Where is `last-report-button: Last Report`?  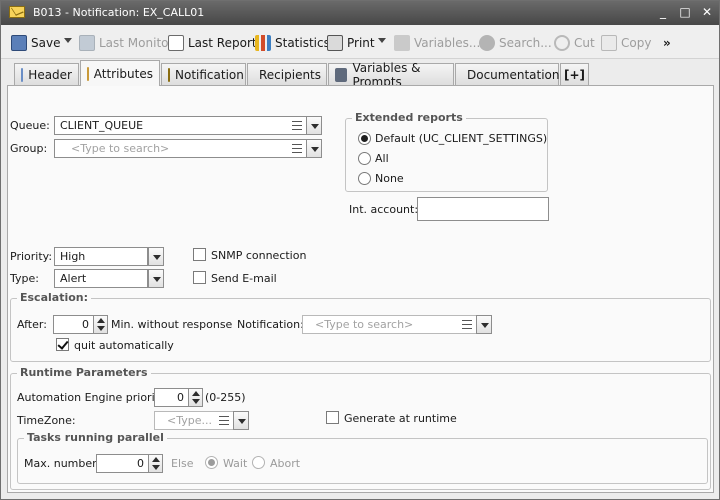 last-report-button: Last Report is located at coordinates (212, 43).